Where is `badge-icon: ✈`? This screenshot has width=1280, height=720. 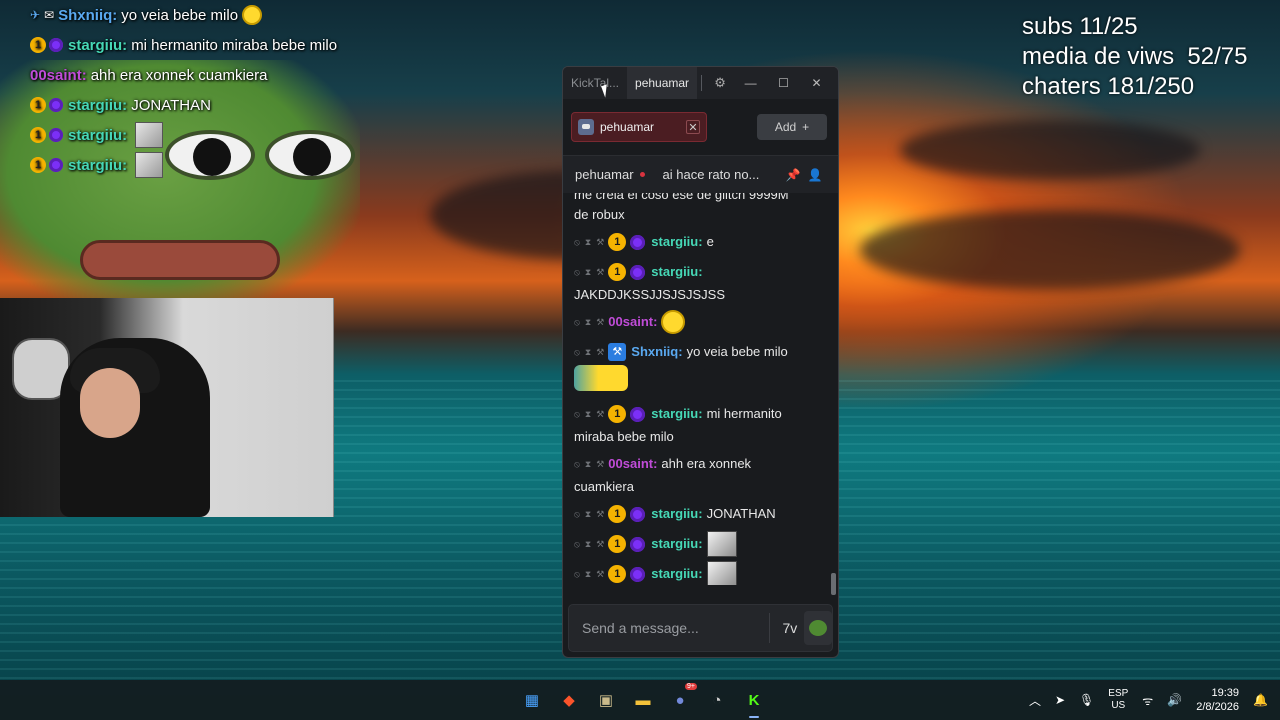
badge-icon: ✈ is located at coordinates (35, 15).